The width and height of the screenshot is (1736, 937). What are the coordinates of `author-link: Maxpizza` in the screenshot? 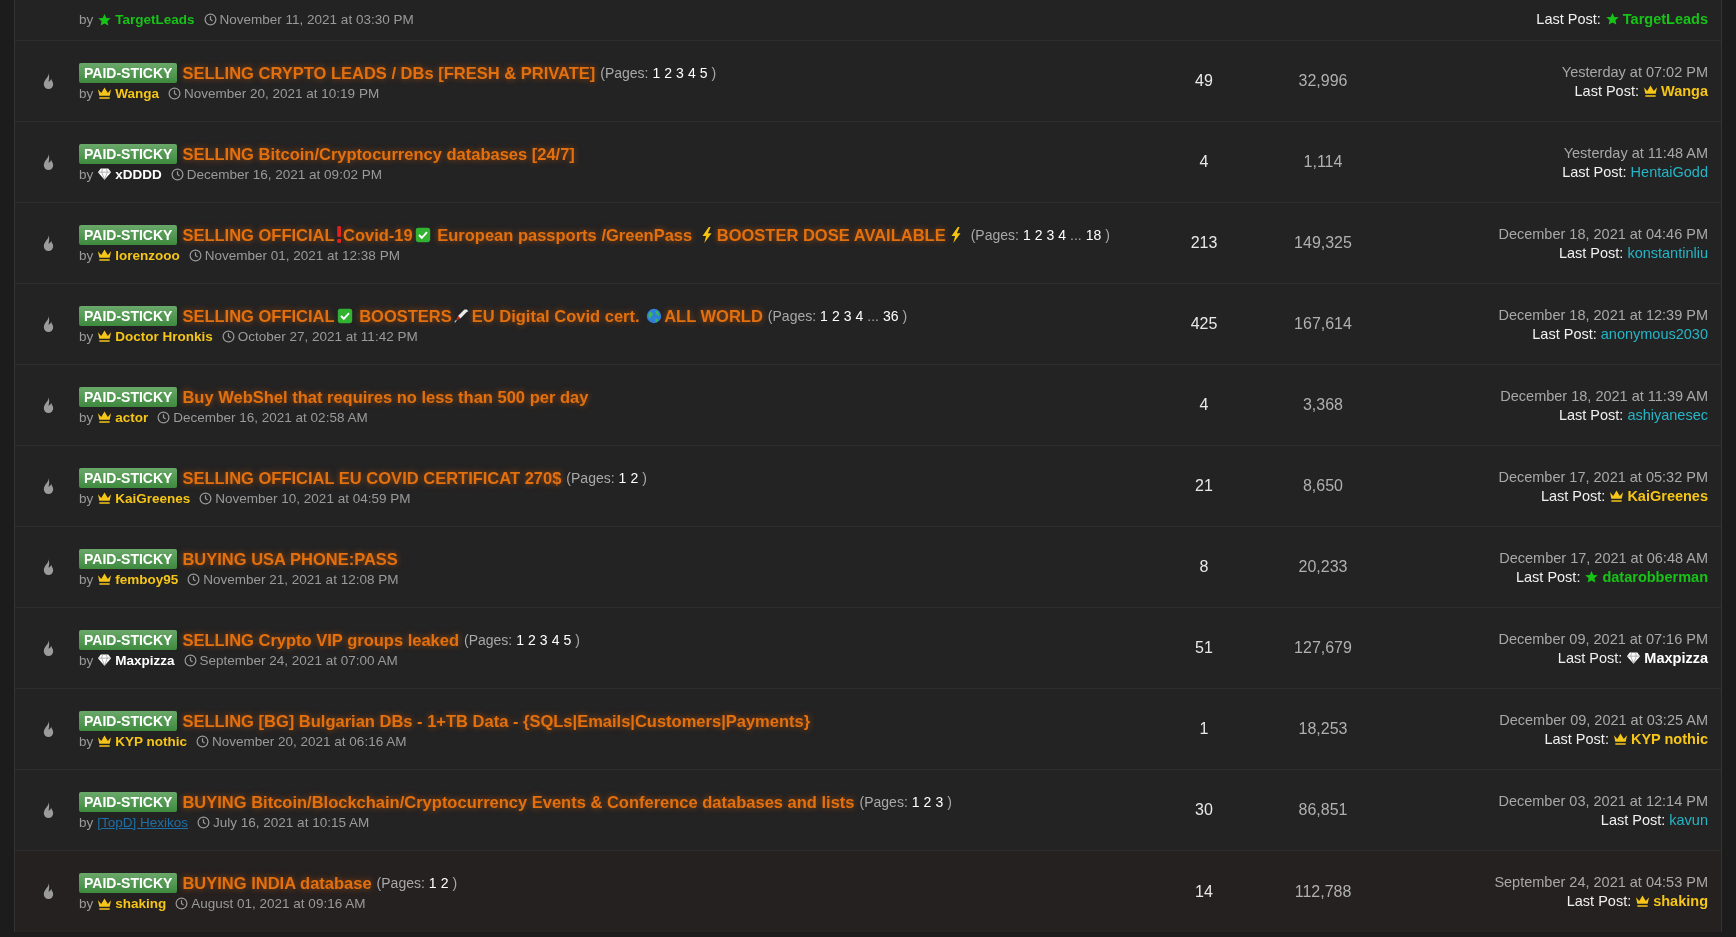 It's located at (136, 660).